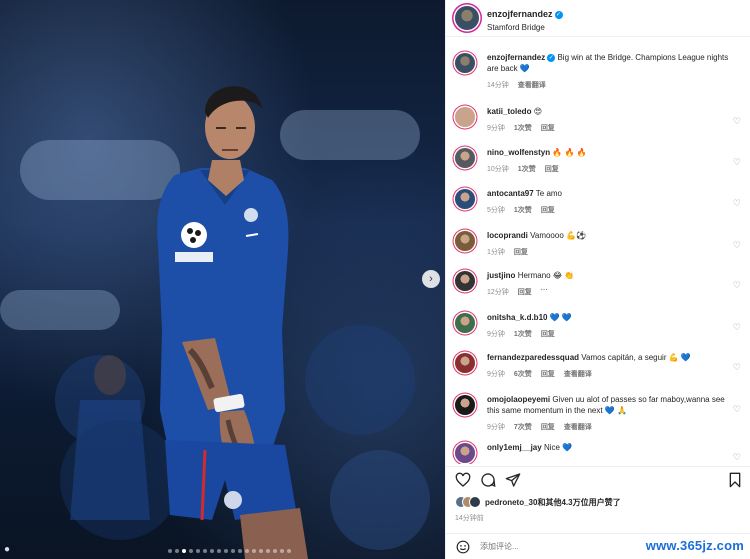 The height and width of the screenshot is (559, 750). I want to click on carousel-indicator, so click(229, 551).